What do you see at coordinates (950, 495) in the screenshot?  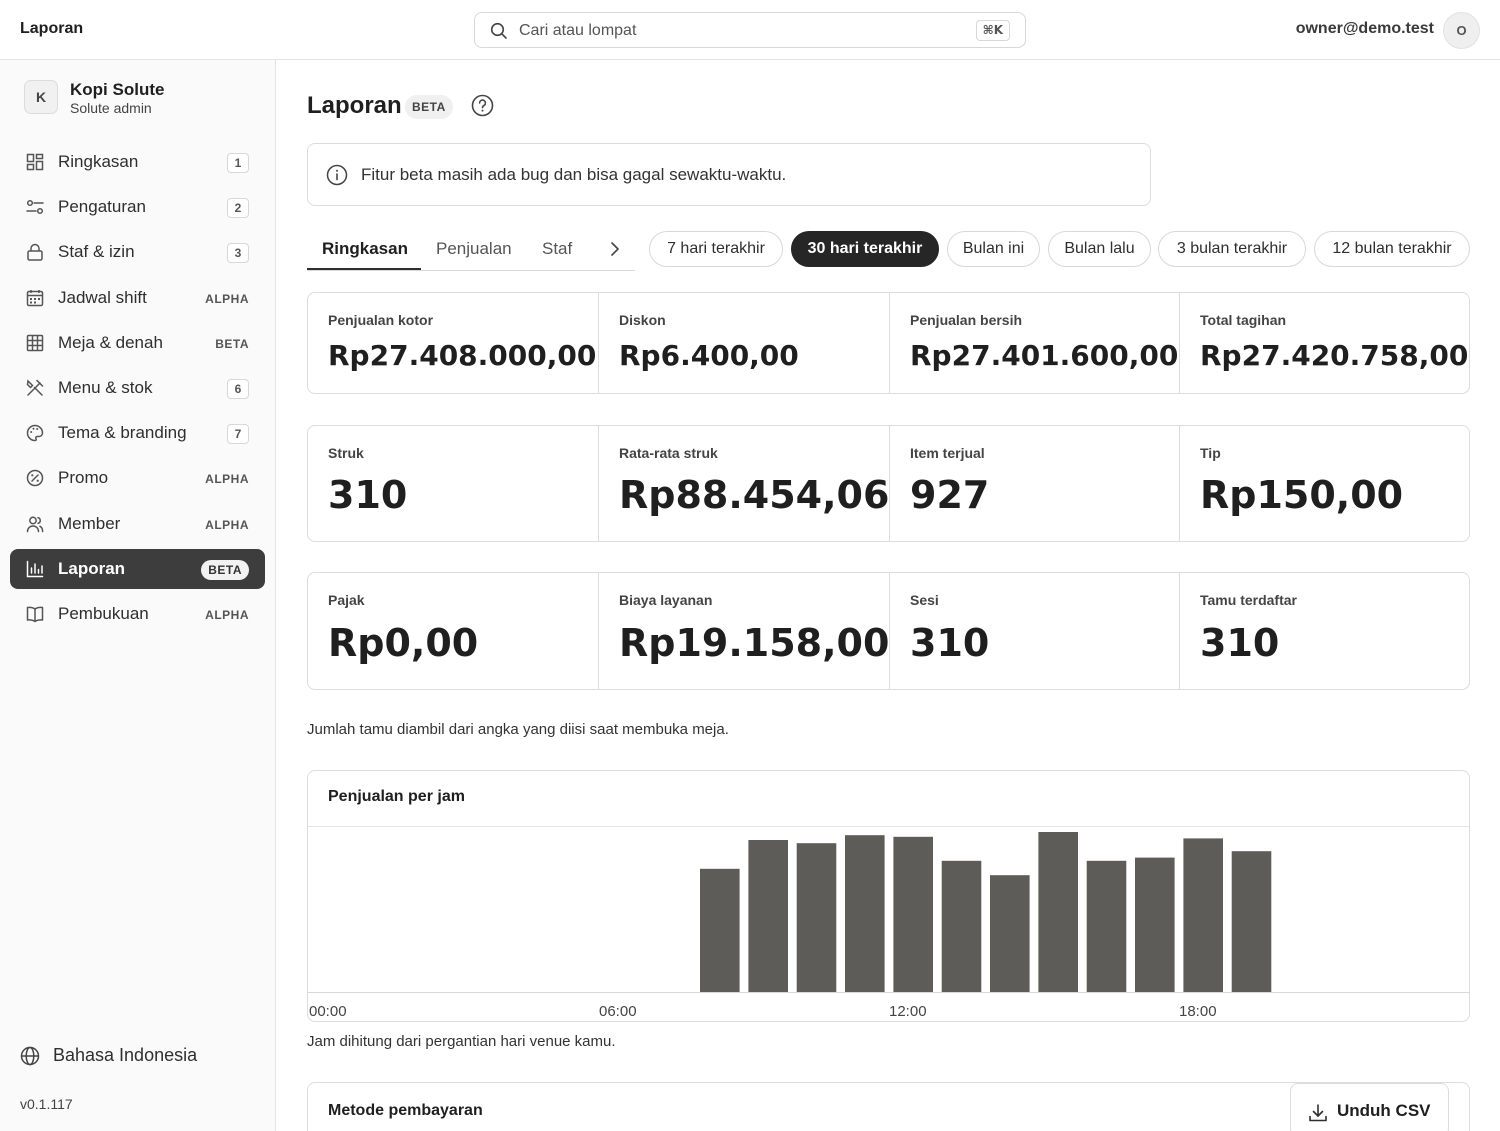 I see `stat-value: 927` at bounding box center [950, 495].